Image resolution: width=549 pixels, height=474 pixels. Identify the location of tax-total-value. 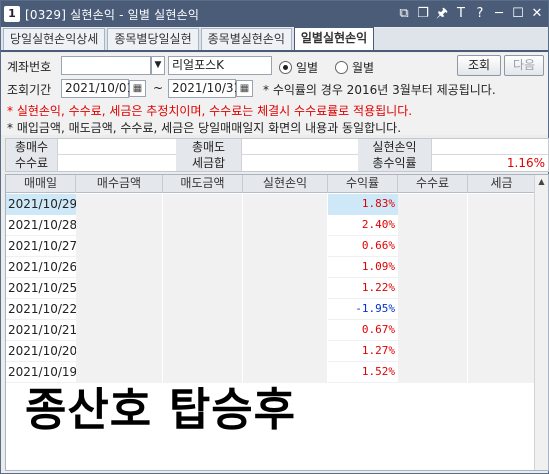
(300, 163).